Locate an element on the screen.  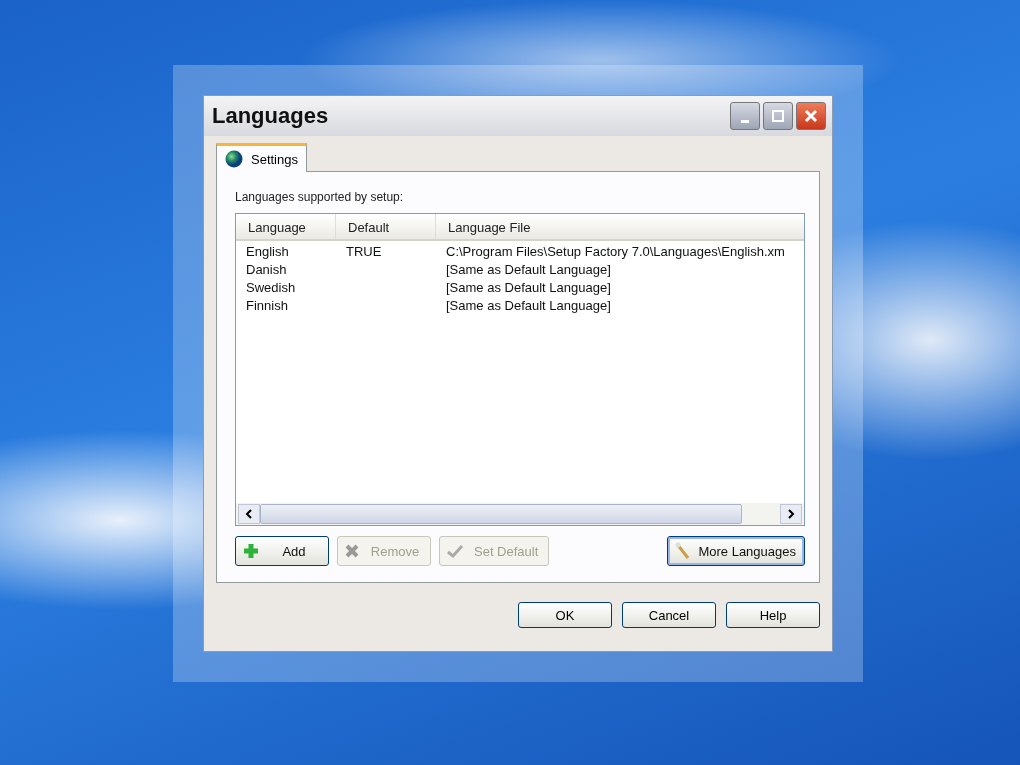
more-languages-button: More Languages is located at coordinates (736, 551).